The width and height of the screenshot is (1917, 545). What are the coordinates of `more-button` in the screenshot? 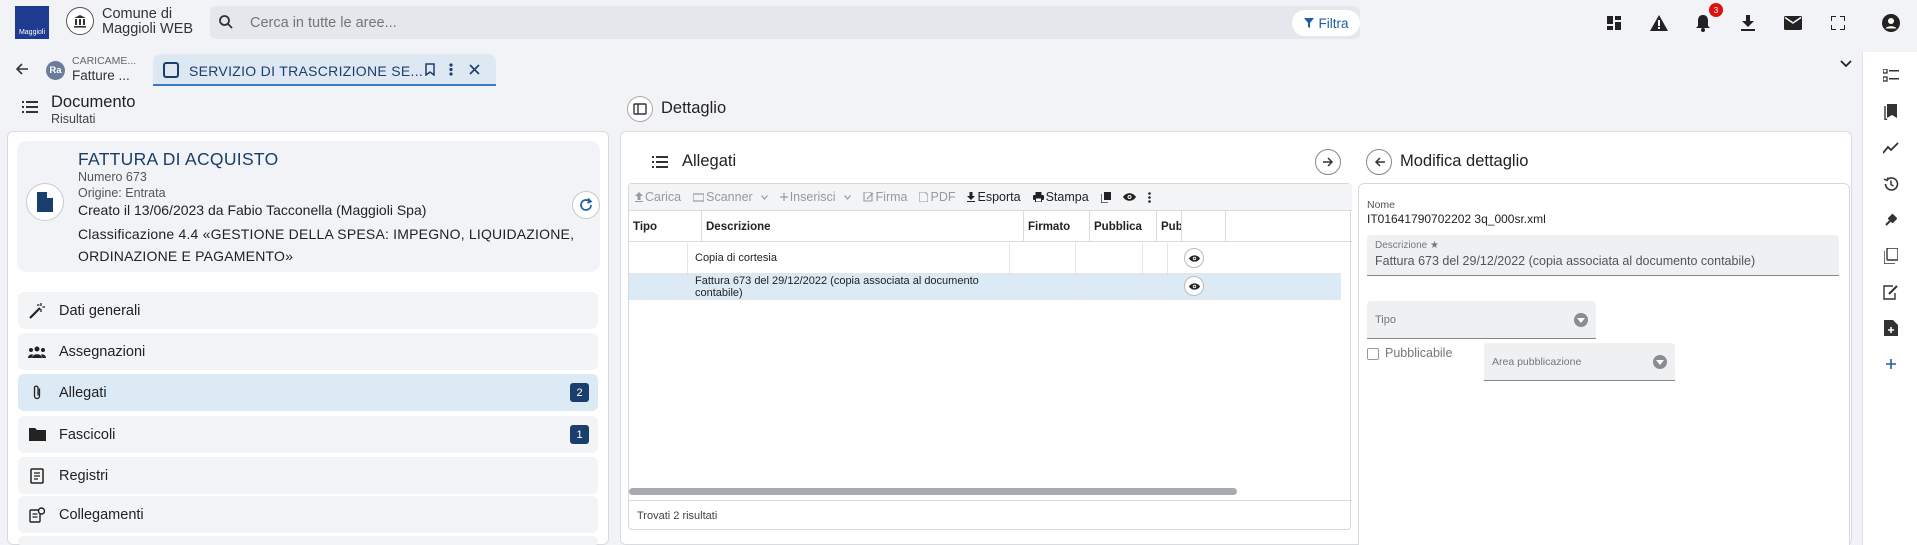 It's located at (1149, 197).